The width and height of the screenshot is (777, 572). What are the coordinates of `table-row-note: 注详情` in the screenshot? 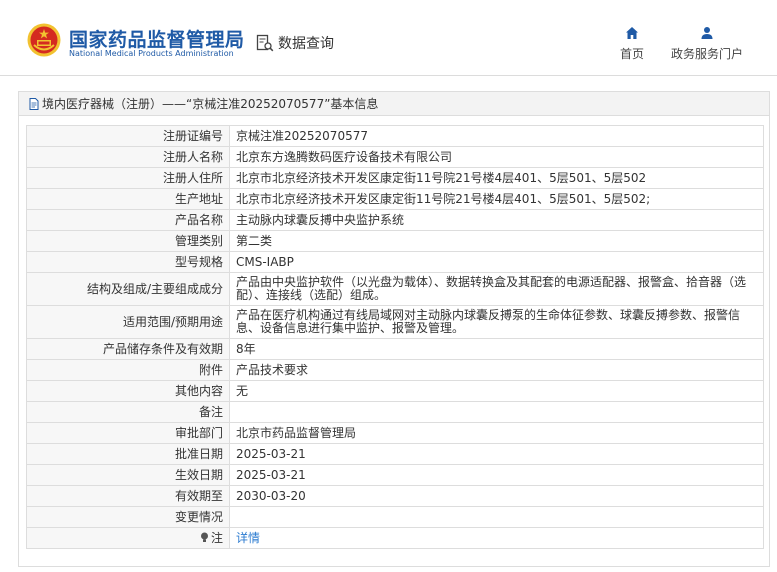 It's located at (395, 538).